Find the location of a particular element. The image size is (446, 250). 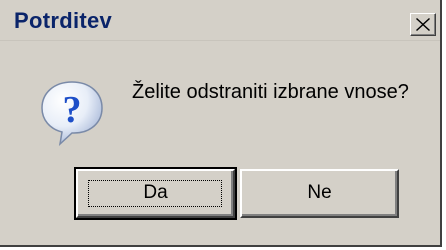

yes-button-label: Da is located at coordinates (155, 192).